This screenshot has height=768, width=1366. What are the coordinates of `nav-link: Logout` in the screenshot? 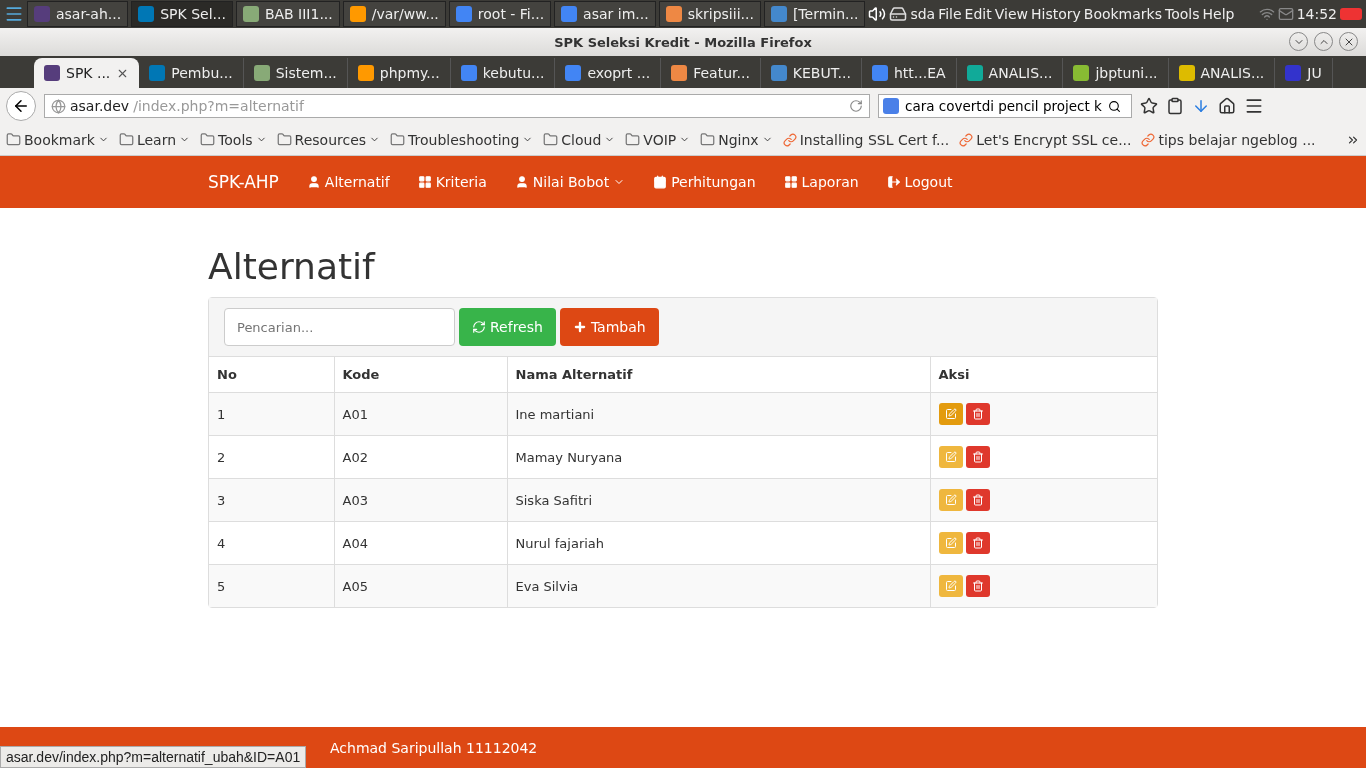 It's located at (919, 182).